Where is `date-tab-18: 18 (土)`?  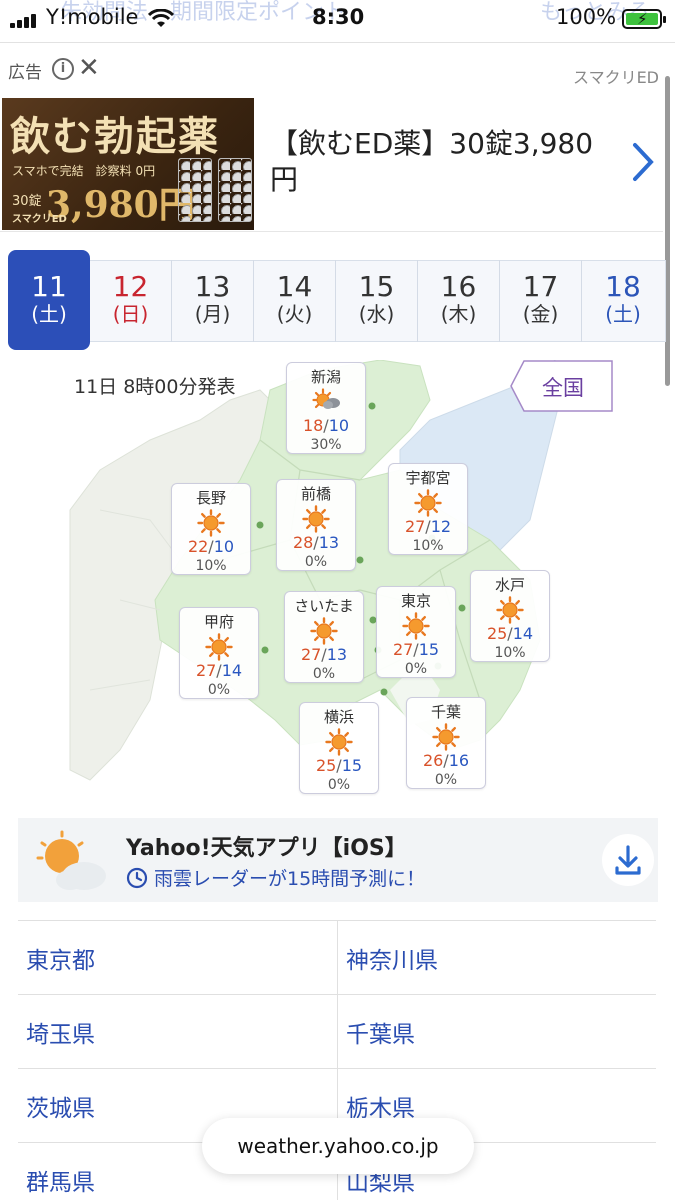
date-tab-18: 18 (土) is located at coordinates (623, 301).